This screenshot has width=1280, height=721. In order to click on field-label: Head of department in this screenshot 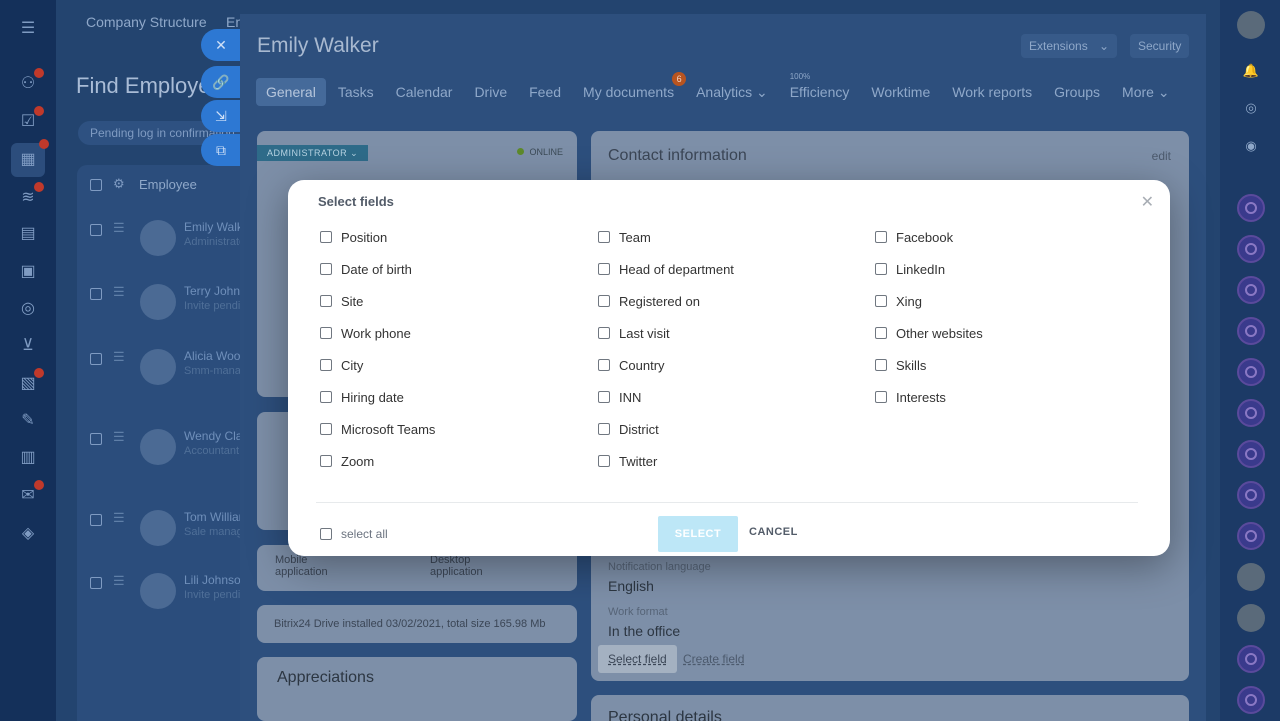, I will do `click(676, 269)`.